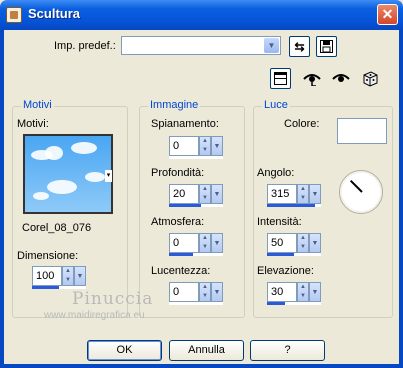 Image resolution: width=403 pixels, height=368 pixels. I want to click on lucentezza-bar, so click(196, 303).